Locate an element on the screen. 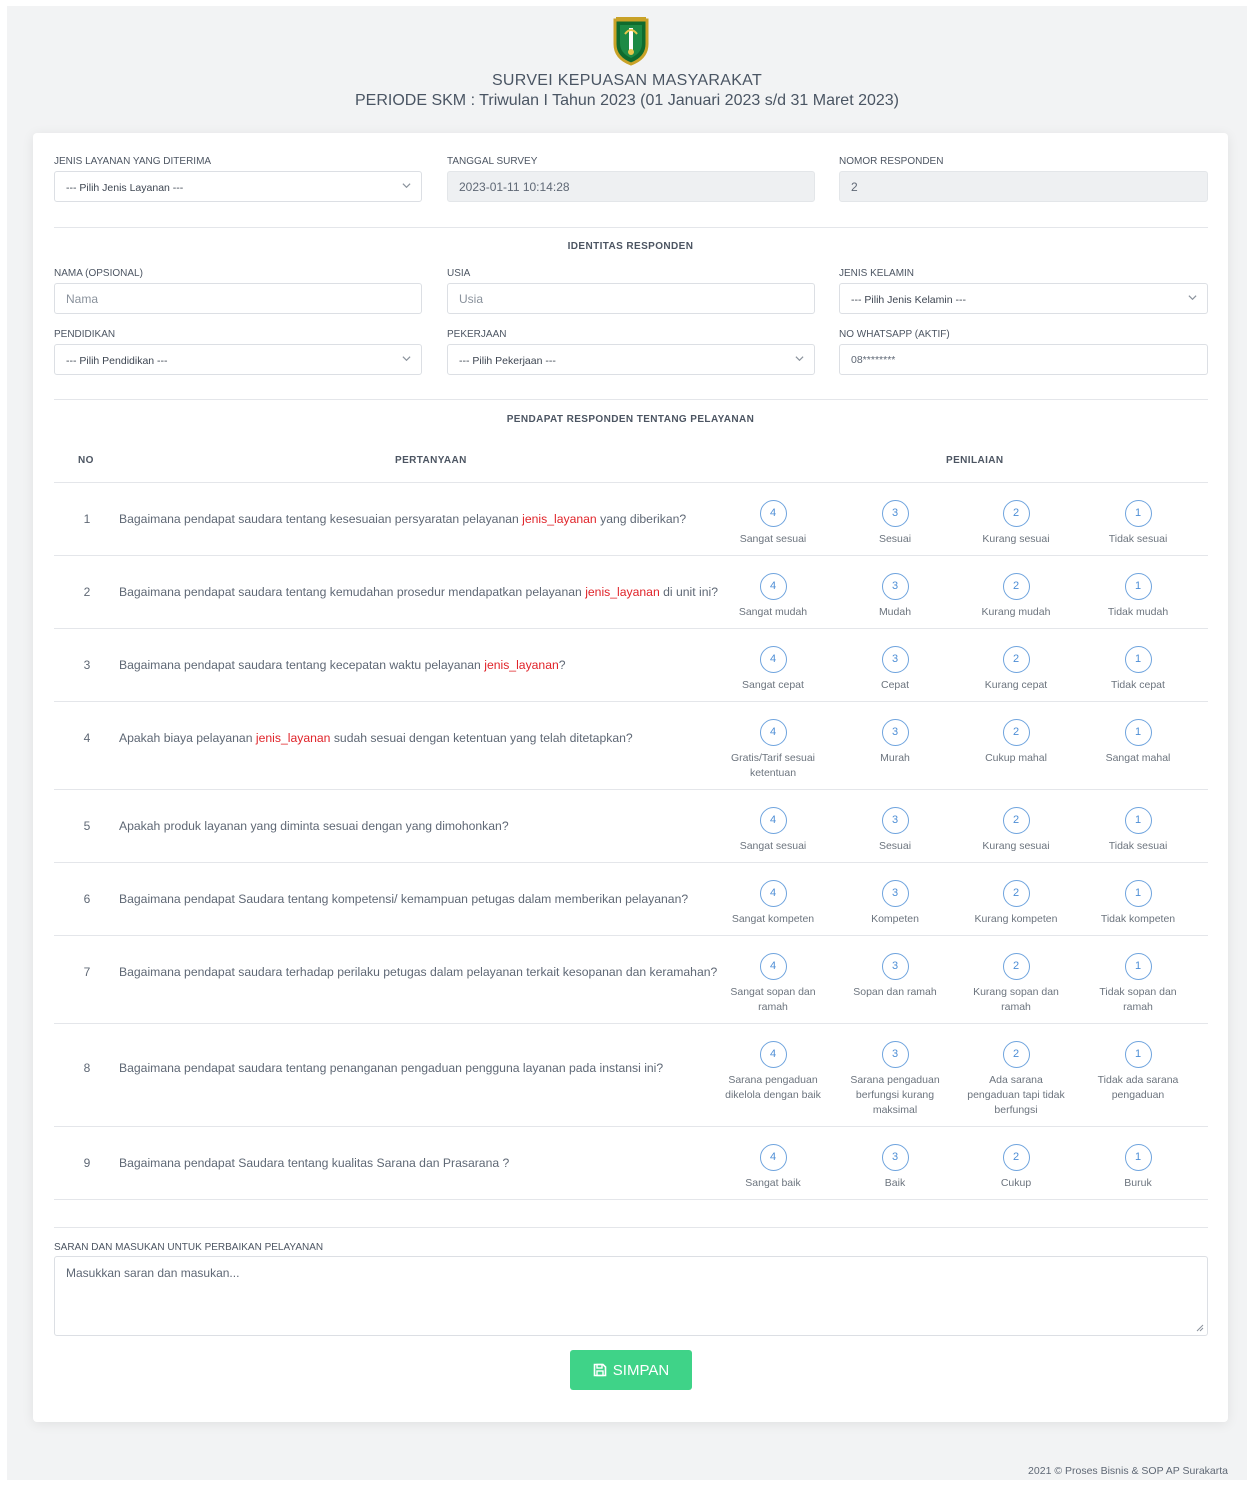  rating-option-2: 2 Kurang kompeten is located at coordinates (1016, 903).